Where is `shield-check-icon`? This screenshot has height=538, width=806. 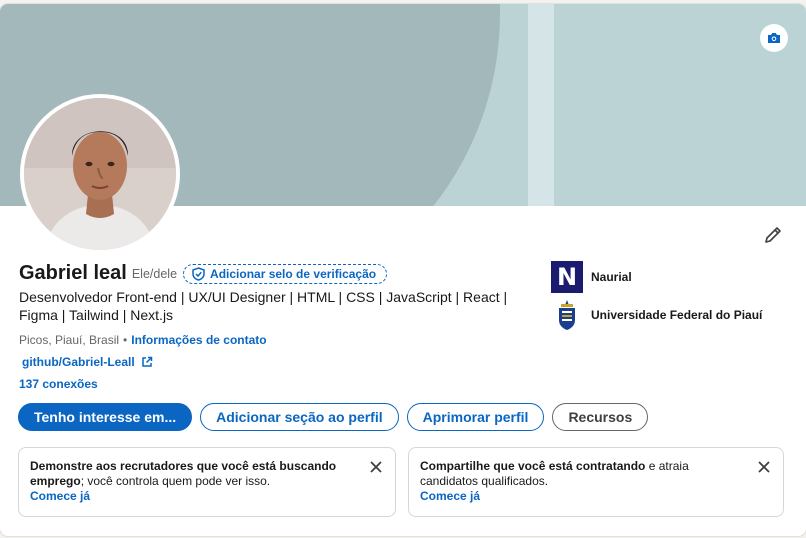
shield-check-icon is located at coordinates (198, 273).